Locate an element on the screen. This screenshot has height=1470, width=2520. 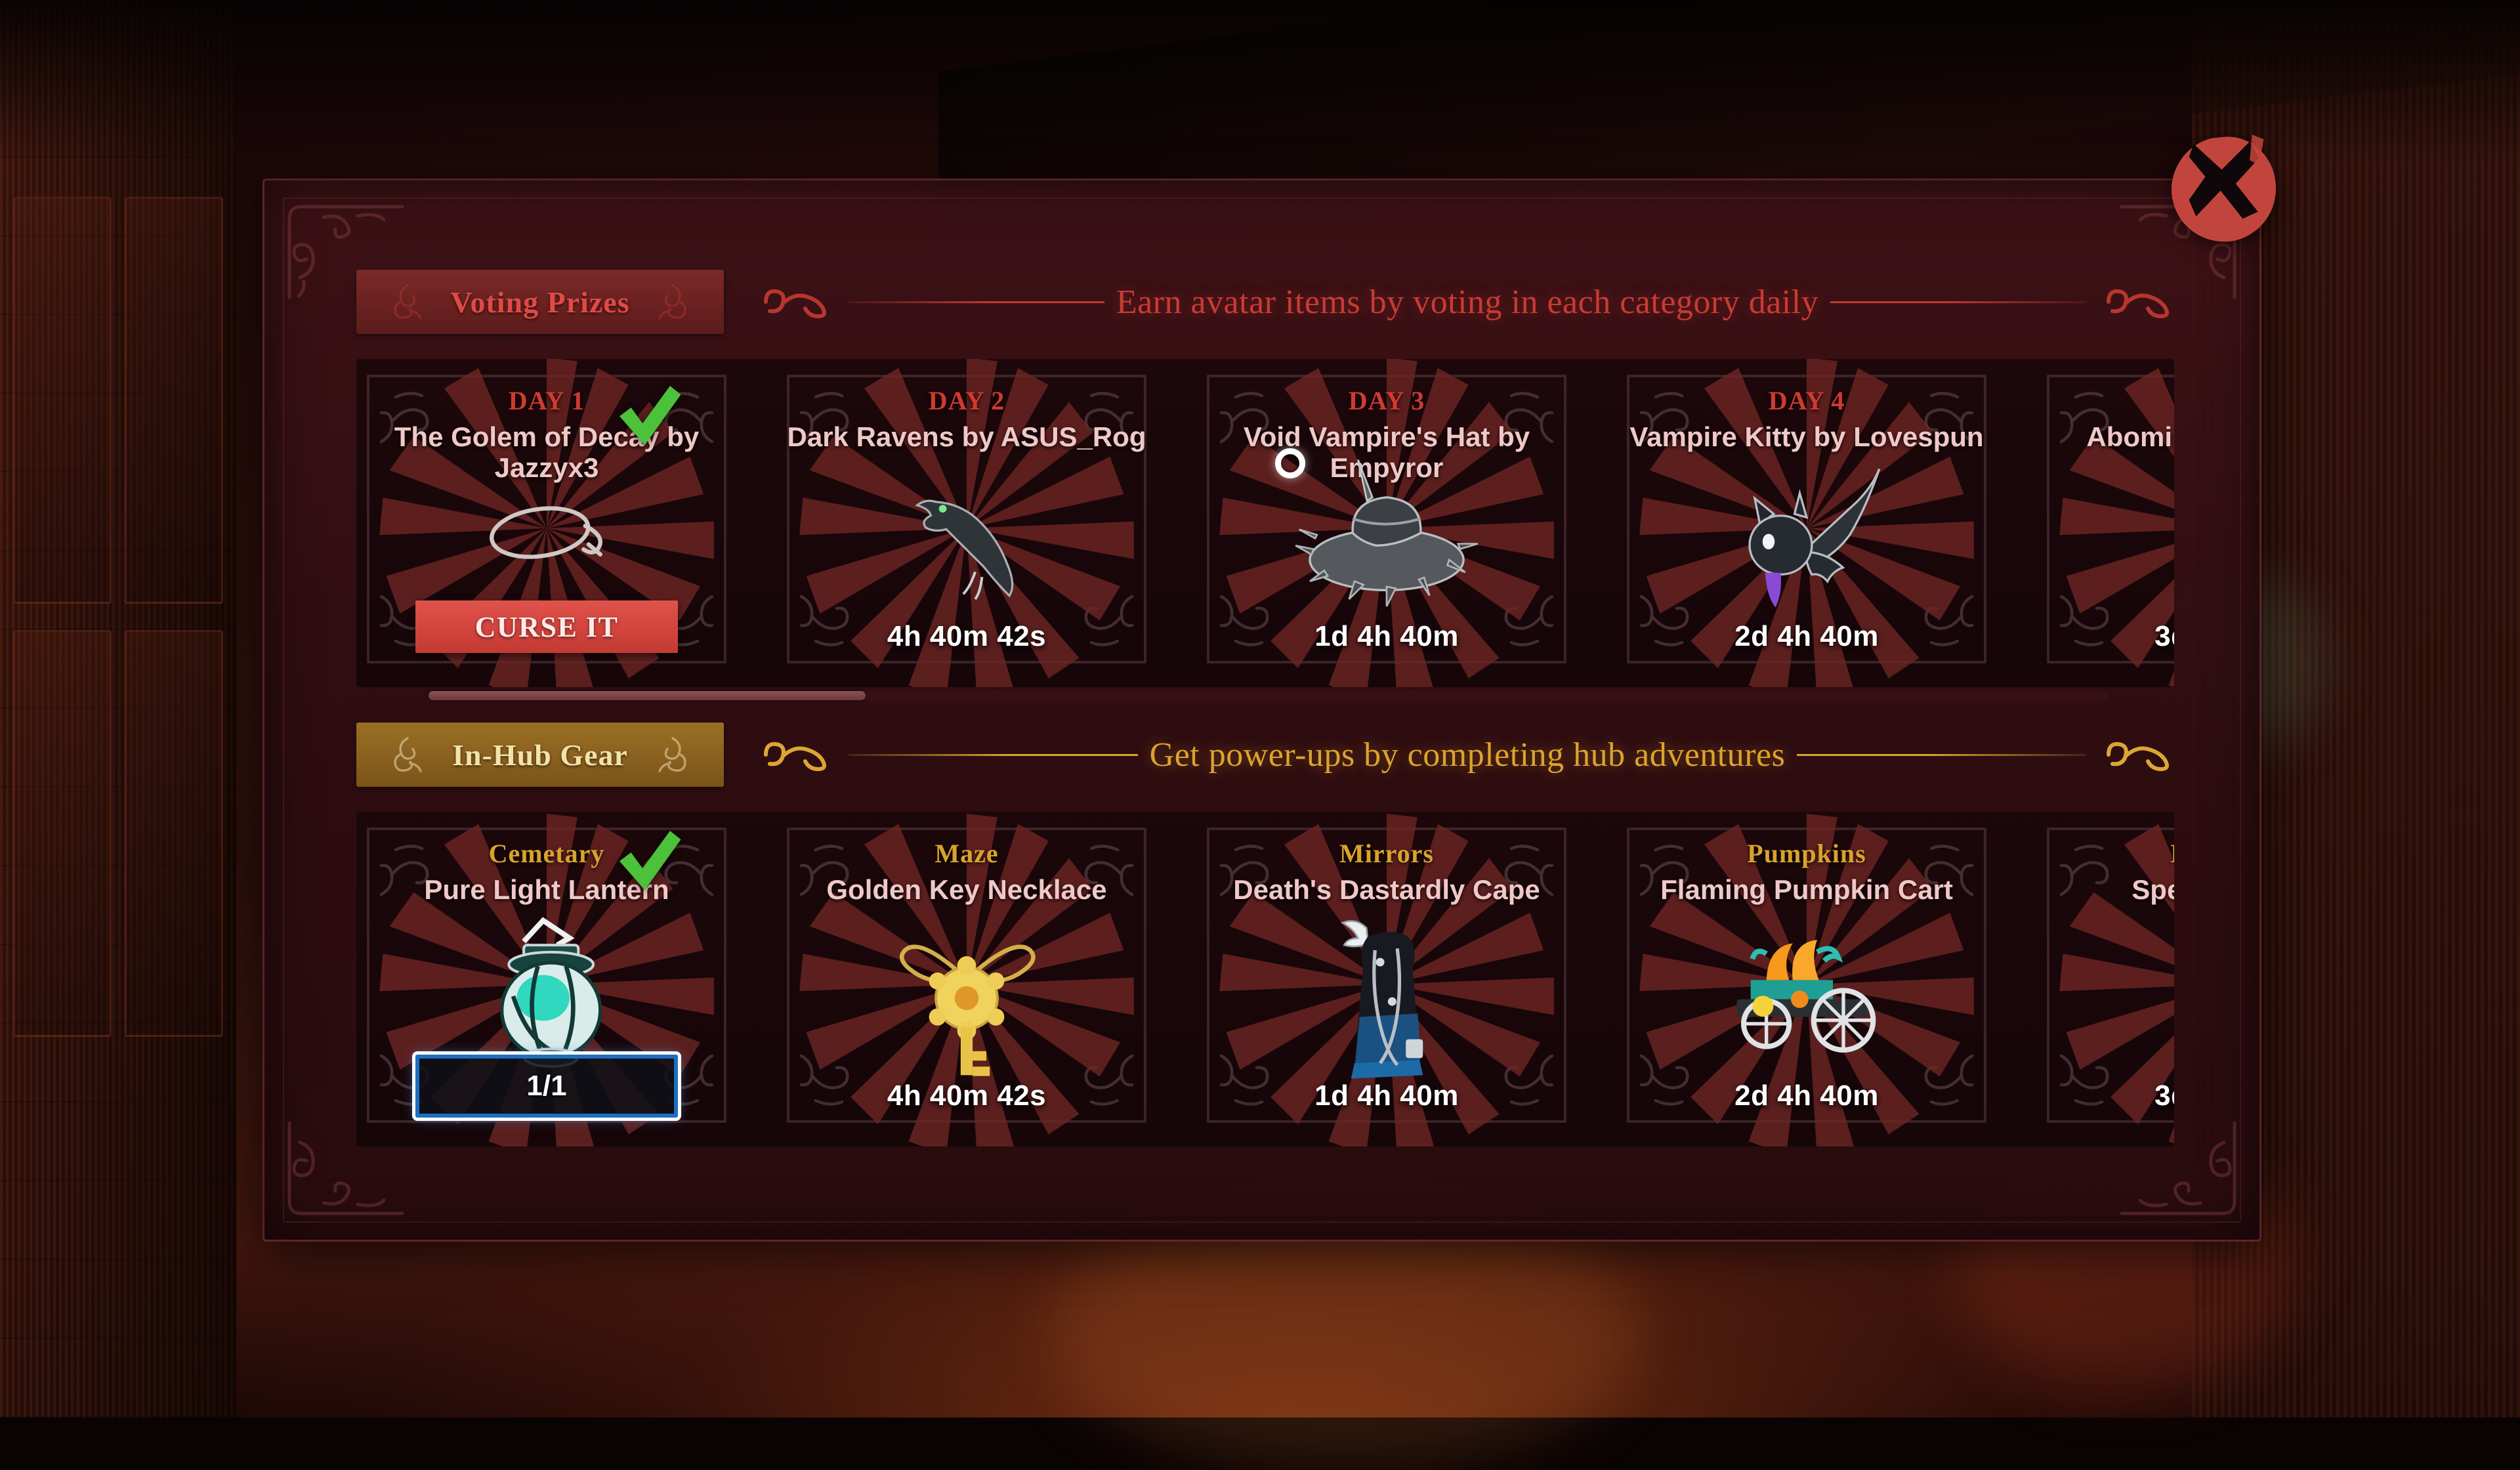
gear-card: Mirrors Death's Dastardly Cape is located at coordinates (1387, 979).